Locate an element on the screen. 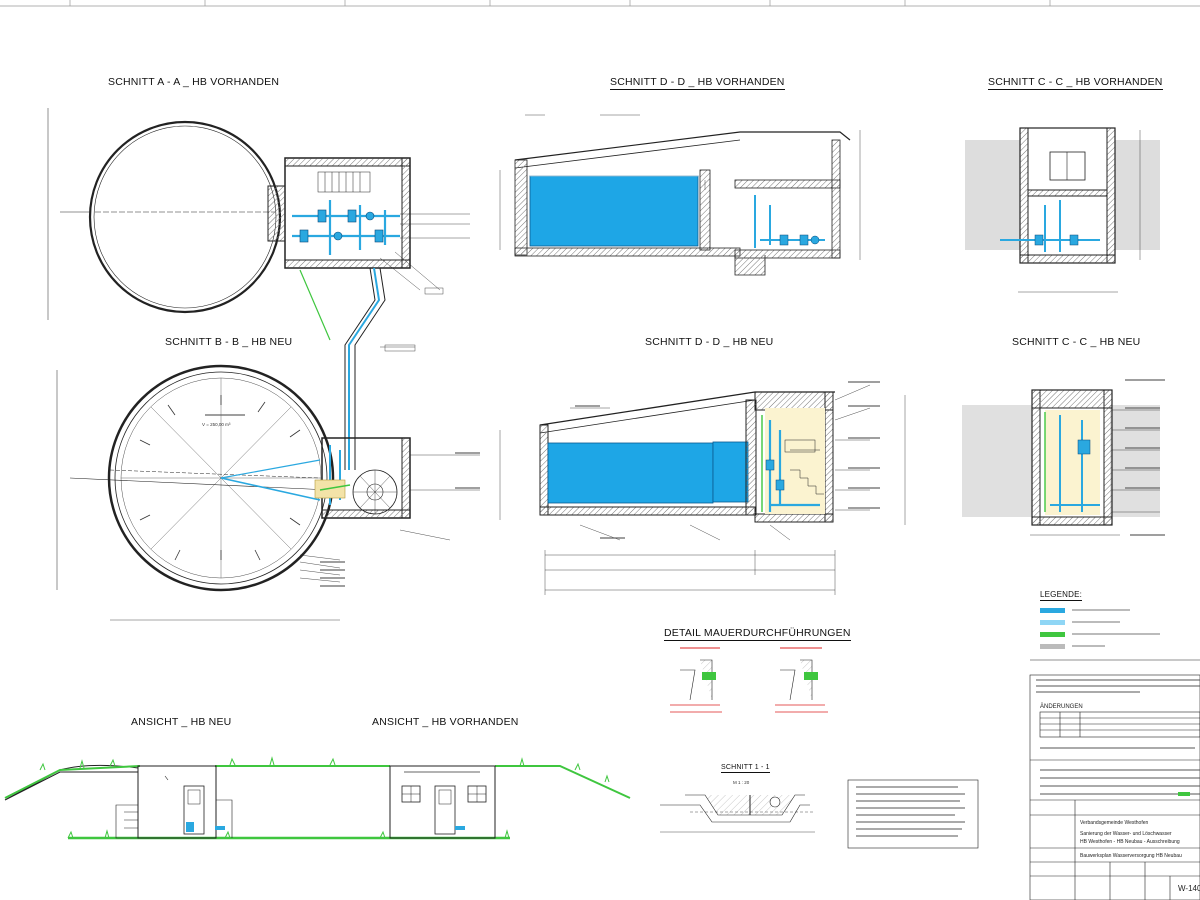 This screenshot has width=1200, height=900. connecting-pipes is located at coordinates (357, 368).